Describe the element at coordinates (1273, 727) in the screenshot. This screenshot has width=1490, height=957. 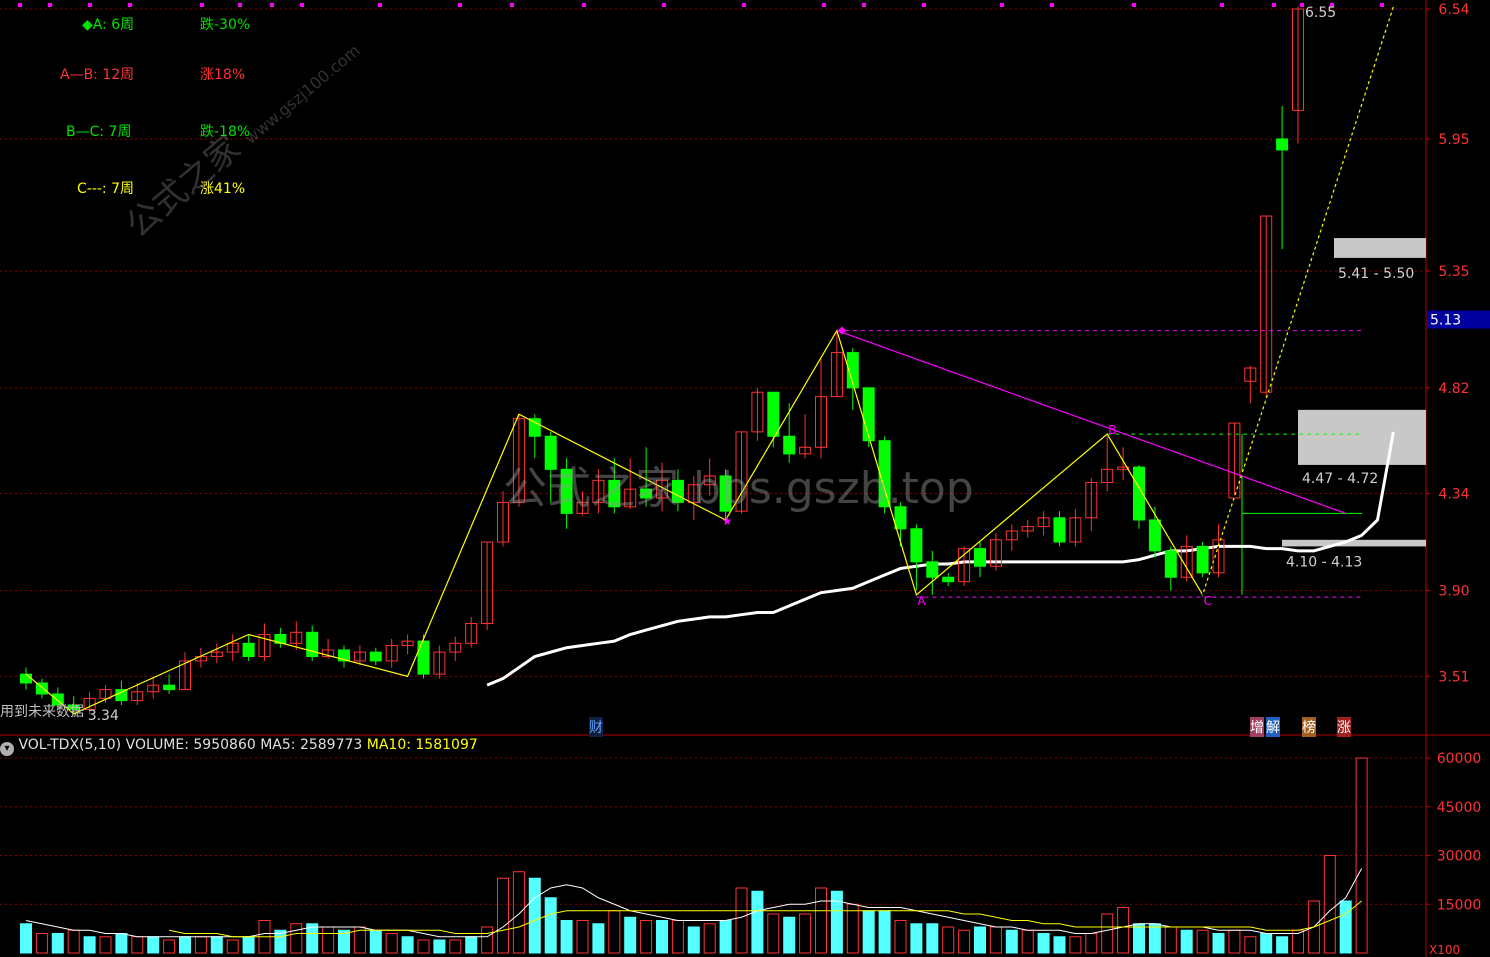
I see `marker-jie: 解` at that location.